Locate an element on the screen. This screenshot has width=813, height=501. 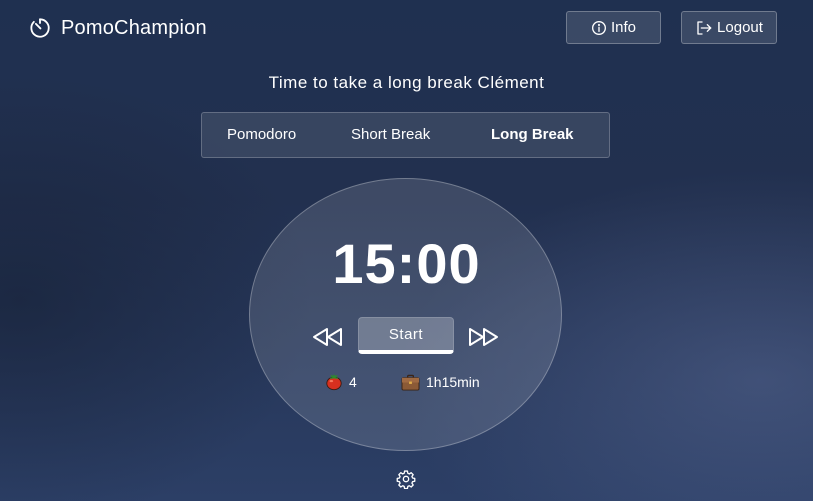
info-button: Info is located at coordinates (613, 27).